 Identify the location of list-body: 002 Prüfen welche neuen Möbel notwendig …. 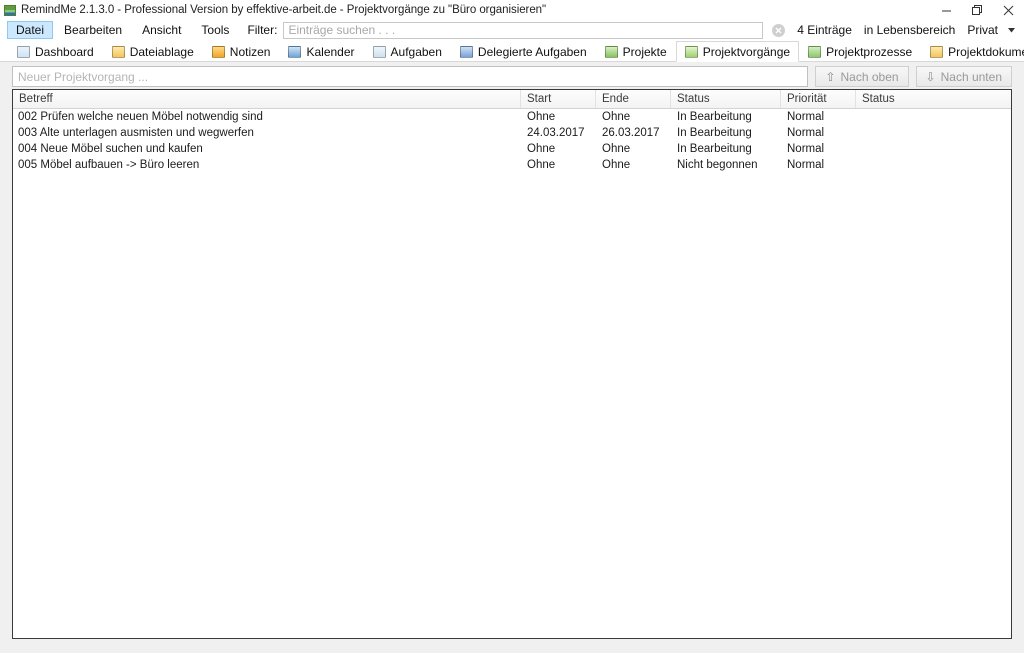
(512, 141).